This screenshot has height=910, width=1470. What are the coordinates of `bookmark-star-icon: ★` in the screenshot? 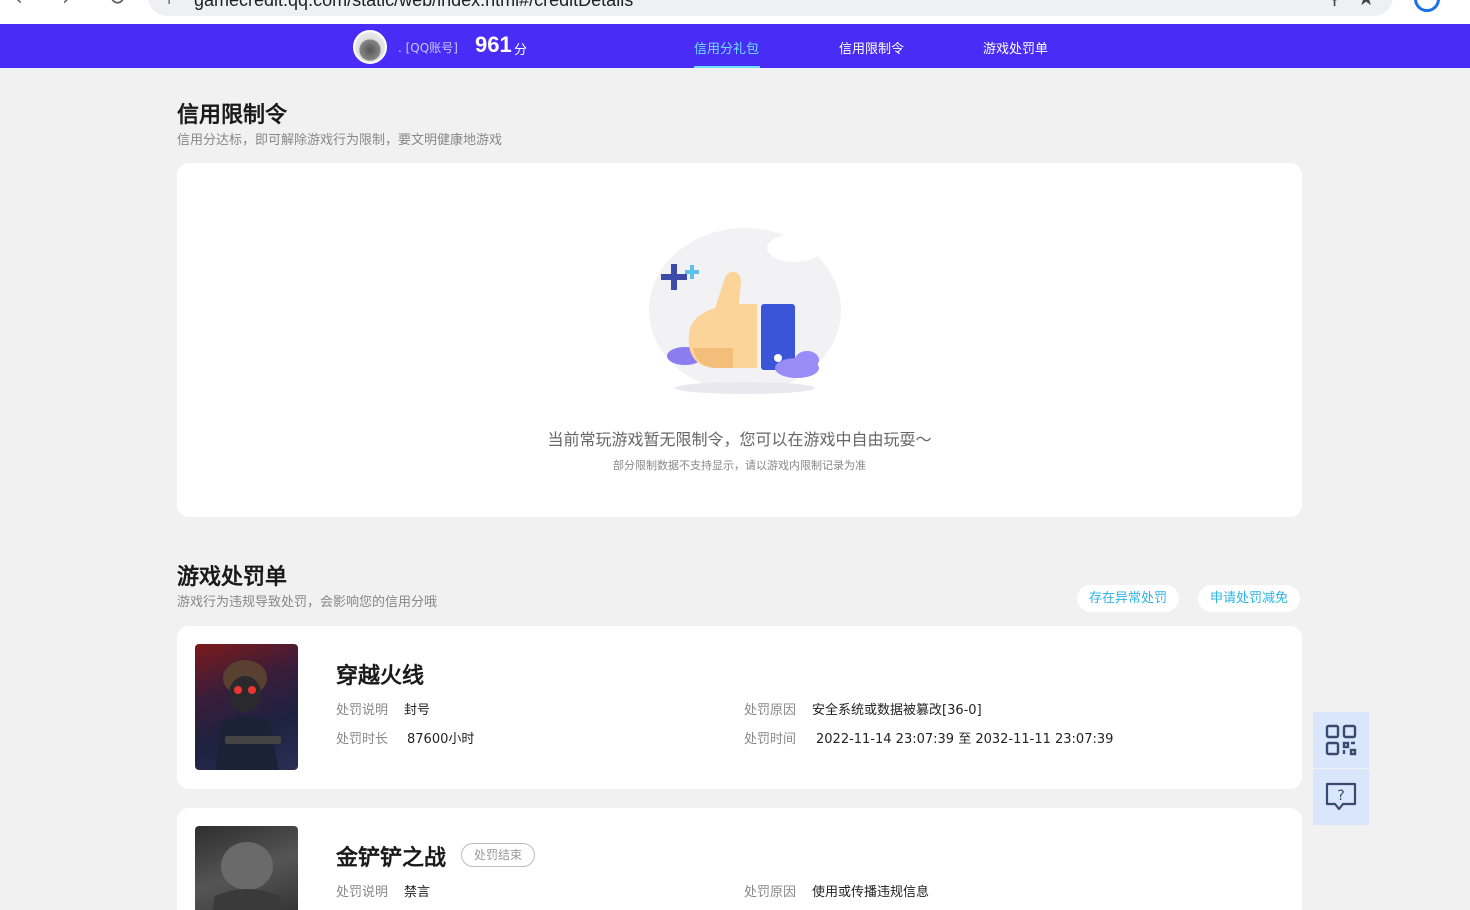 It's located at (1366, 5).